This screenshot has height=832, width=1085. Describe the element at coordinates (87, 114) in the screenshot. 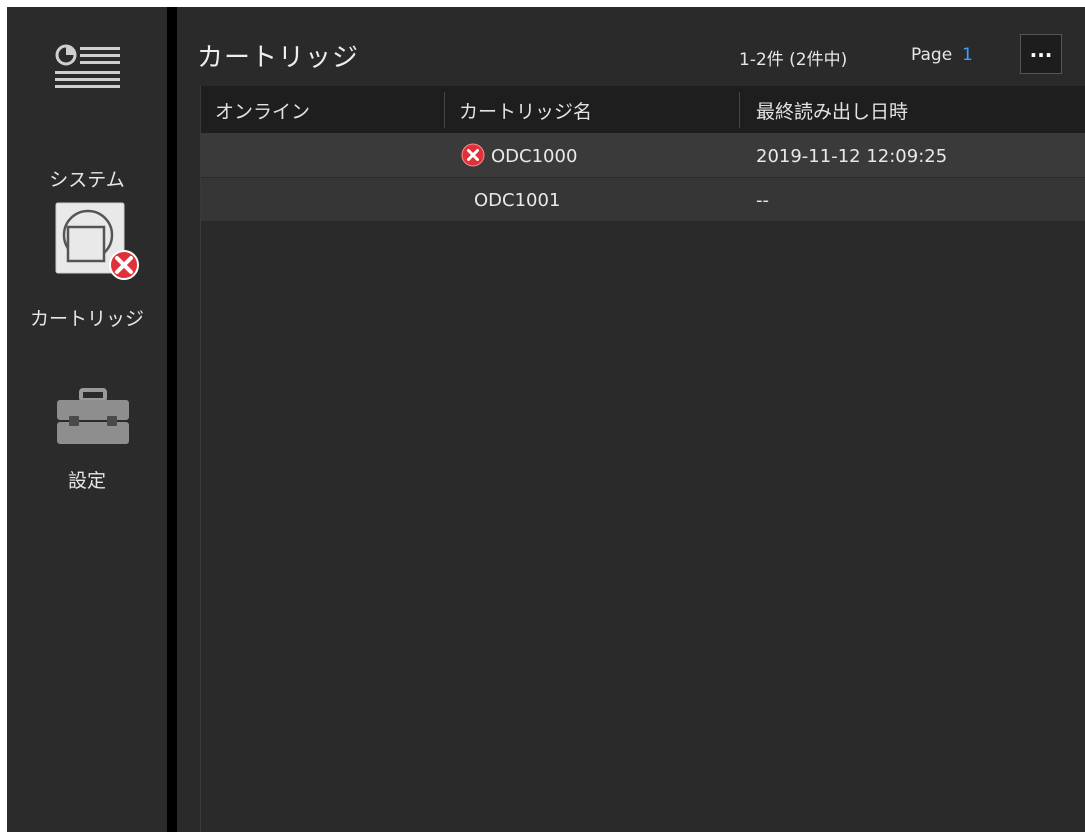

I see `sidebar-item-system: システム` at that location.